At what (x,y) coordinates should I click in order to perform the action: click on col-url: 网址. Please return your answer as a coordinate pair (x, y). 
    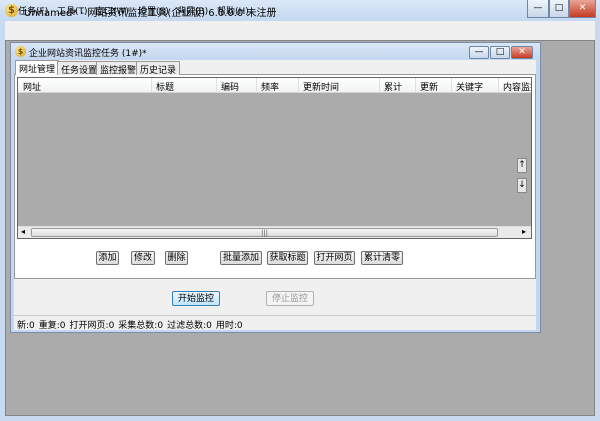
    Looking at the image, I should click on (32, 86).